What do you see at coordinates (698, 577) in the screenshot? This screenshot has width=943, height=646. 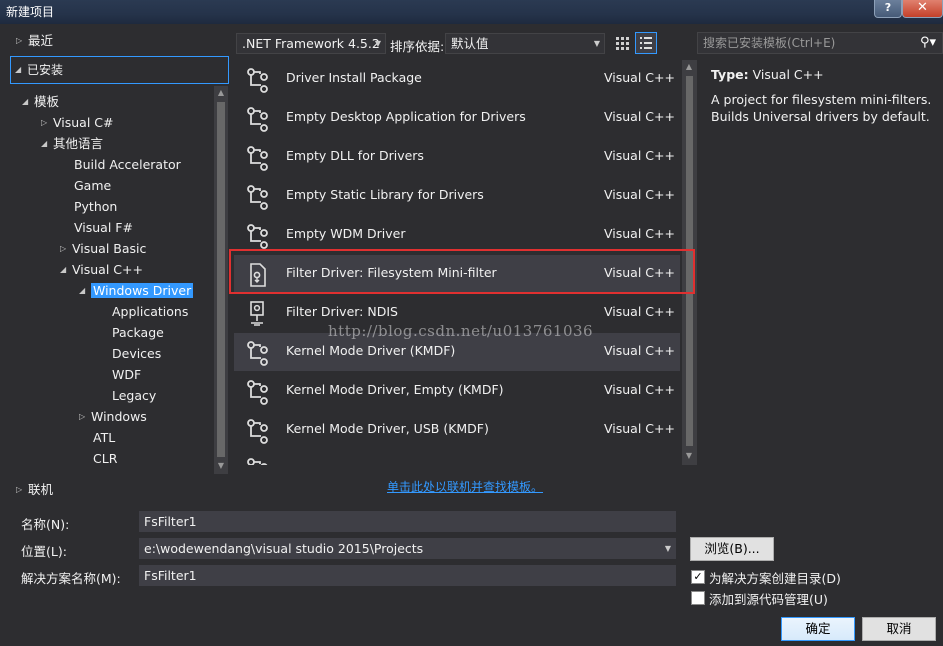 I see `create-directory-checkbox: ✓` at bounding box center [698, 577].